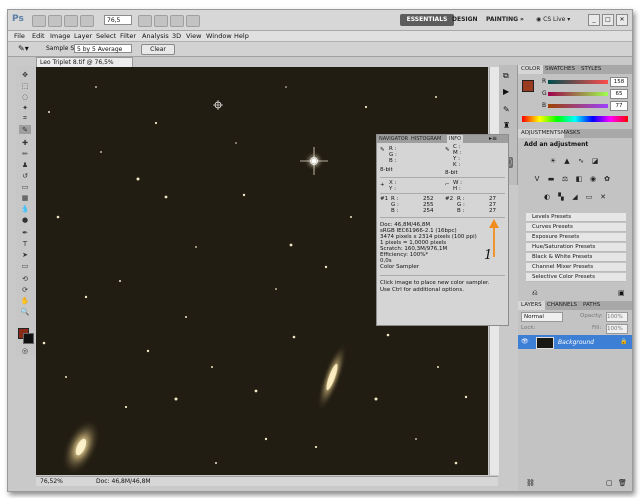 The width and height of the screenshot is (640, 498). What do you see at coordinates (25, 129) in the screenshot?
I see `color-sampler-tool-icon: ✎` at bounding box center [25, 129].